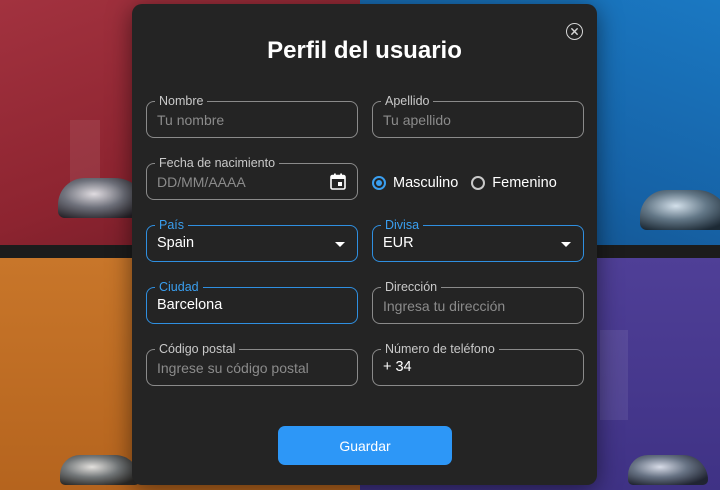  I want to click on gender-option-label: Masculino, so click(426, 183).